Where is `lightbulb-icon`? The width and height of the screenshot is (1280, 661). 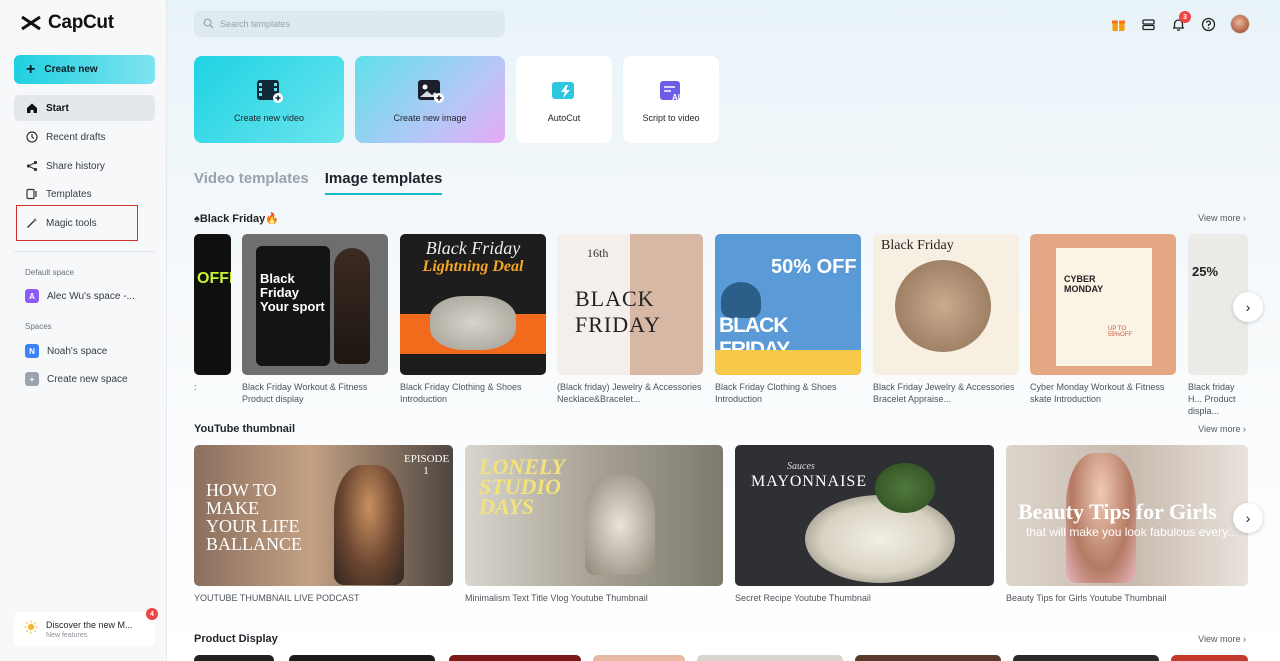
lightbulb-icon is located at coordinates (31, 629).